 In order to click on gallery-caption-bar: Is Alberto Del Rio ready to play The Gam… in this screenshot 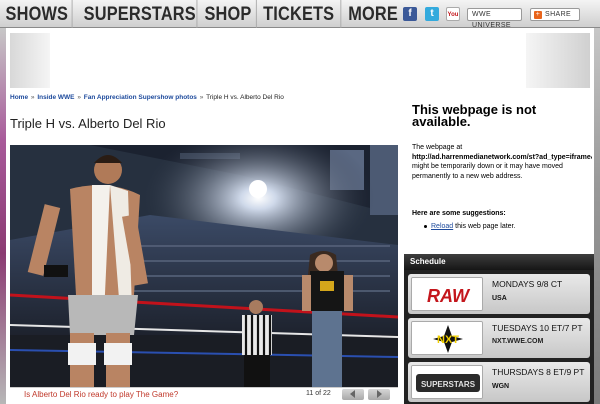, I will do `click(204, 394)`.